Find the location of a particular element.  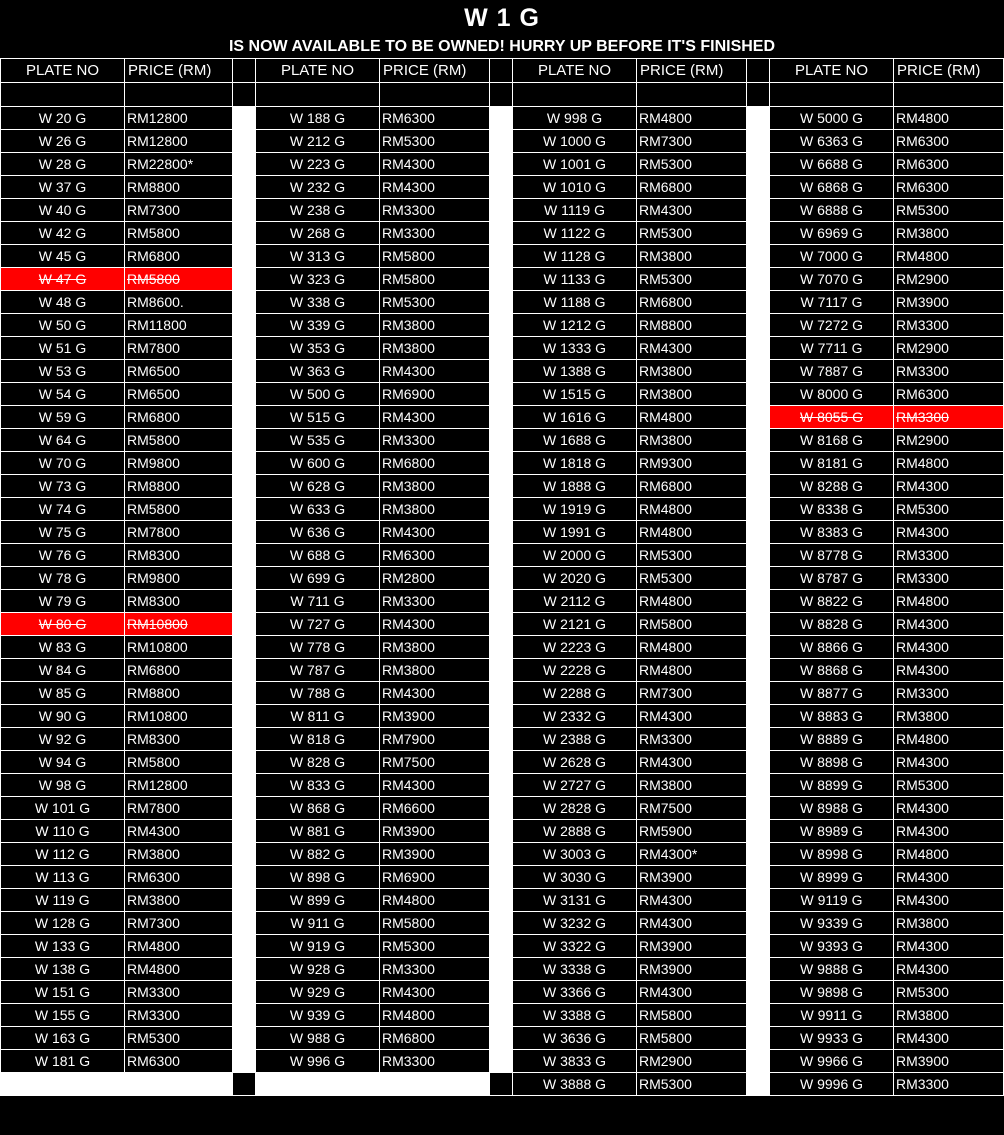

price-cell: RM6300 is located at coordinates (948, 164).